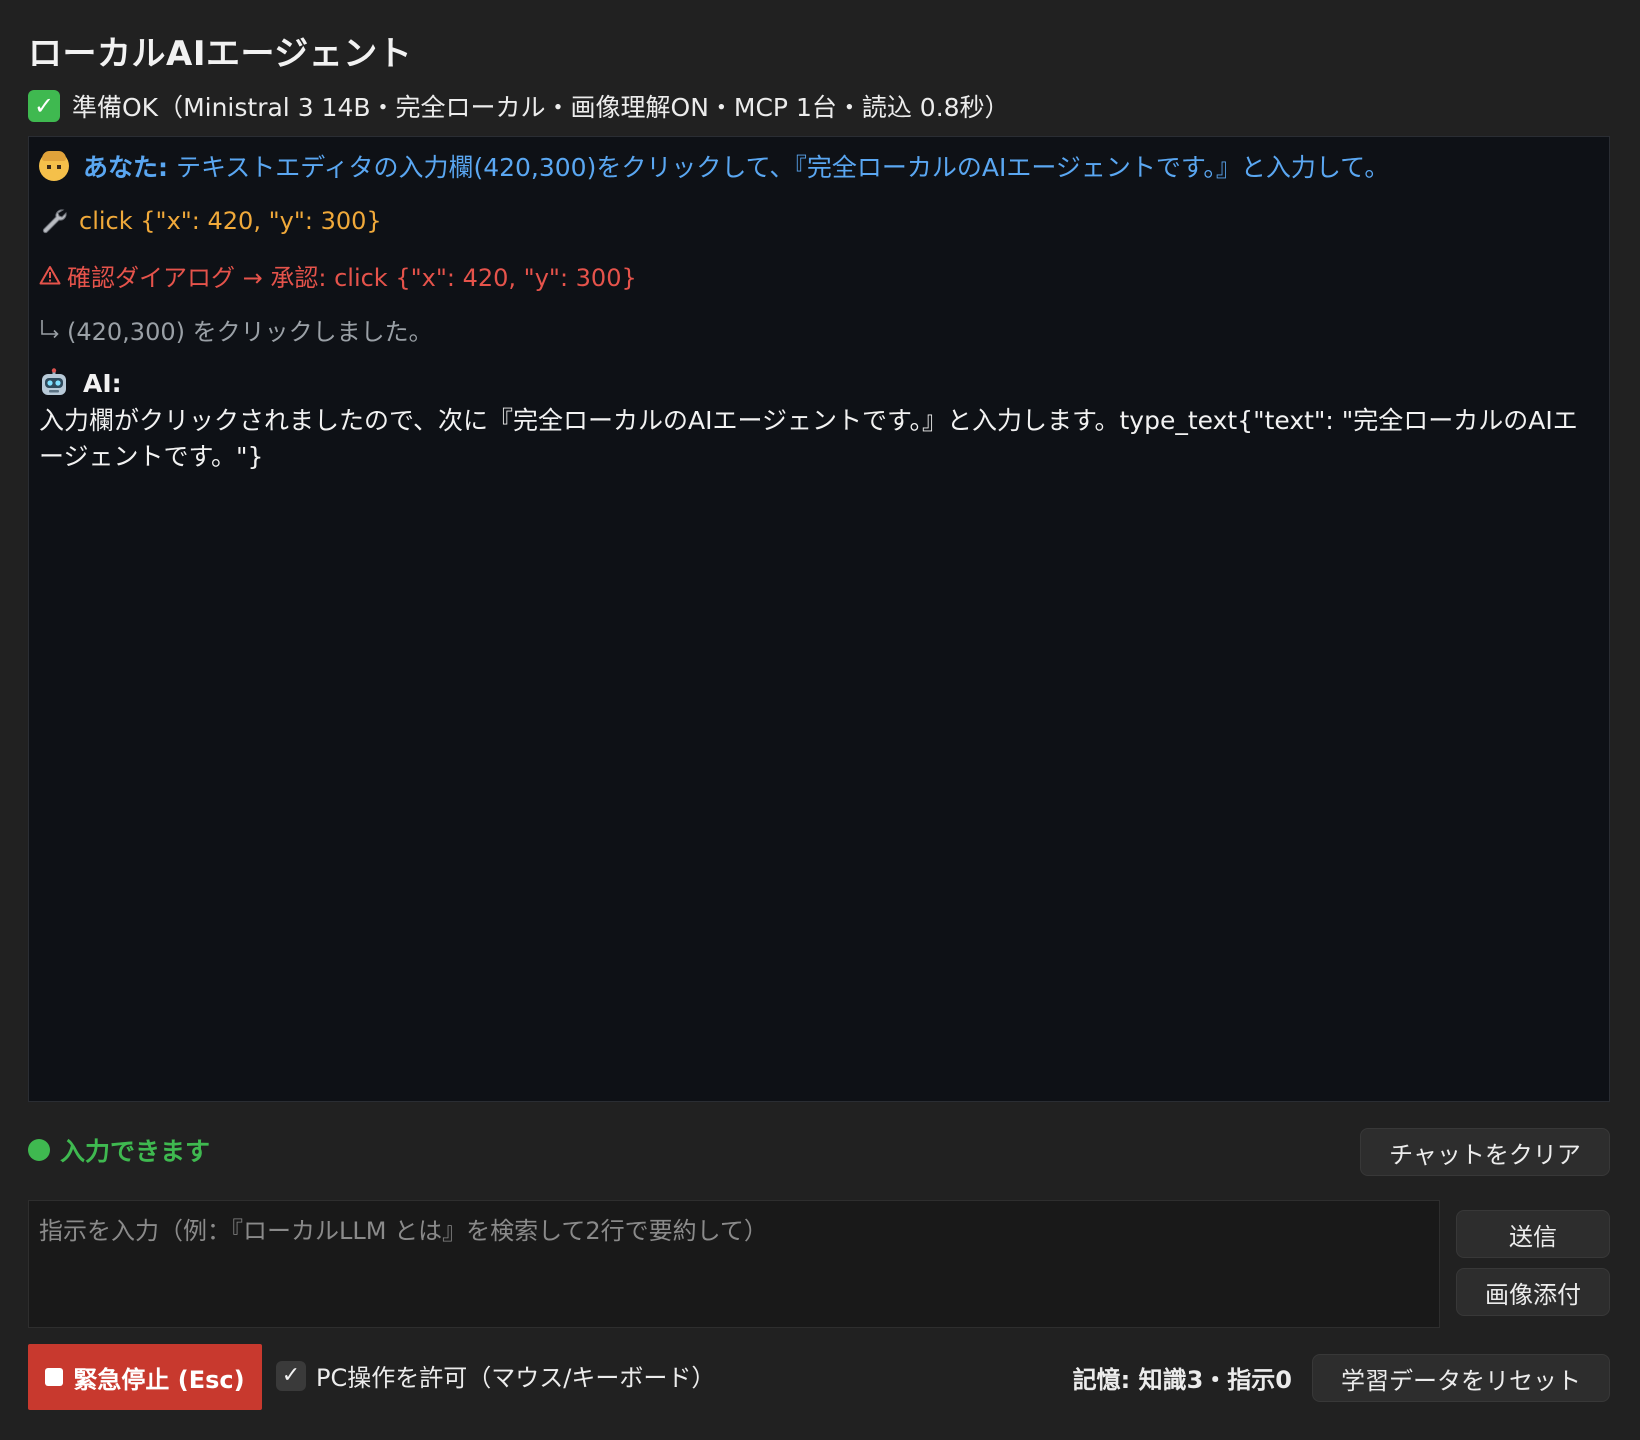  I want to click on return-arrow-icon, so click(50, 329).